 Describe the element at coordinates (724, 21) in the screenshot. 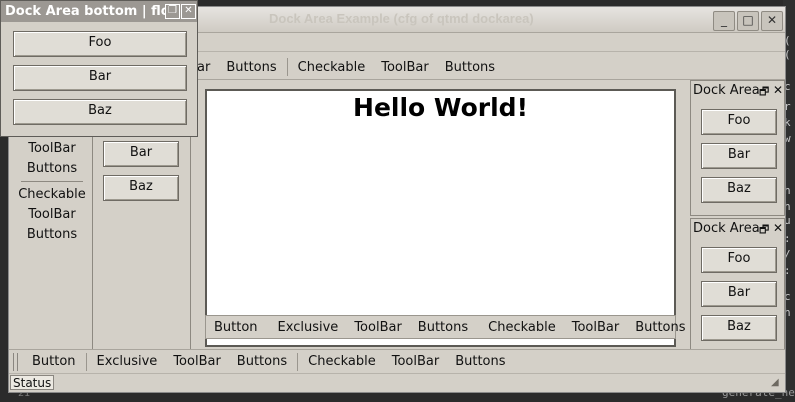

I see `minimize-button: _` at that location.